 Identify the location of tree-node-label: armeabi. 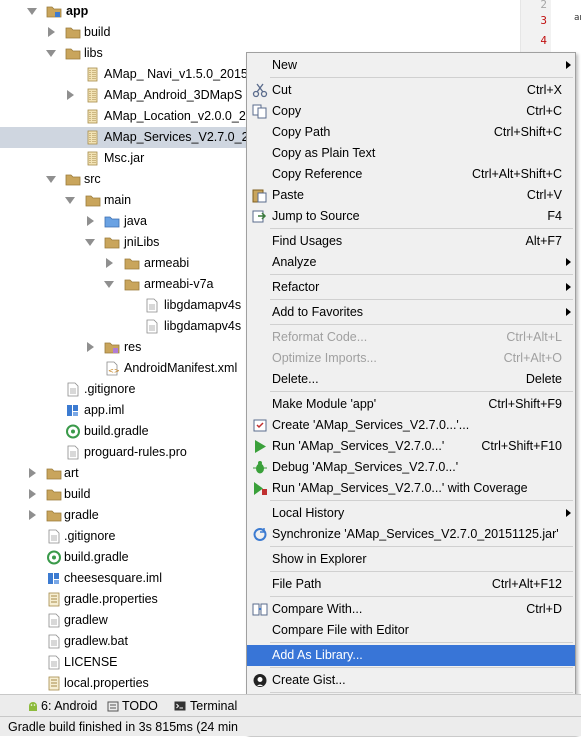
(167, 263).